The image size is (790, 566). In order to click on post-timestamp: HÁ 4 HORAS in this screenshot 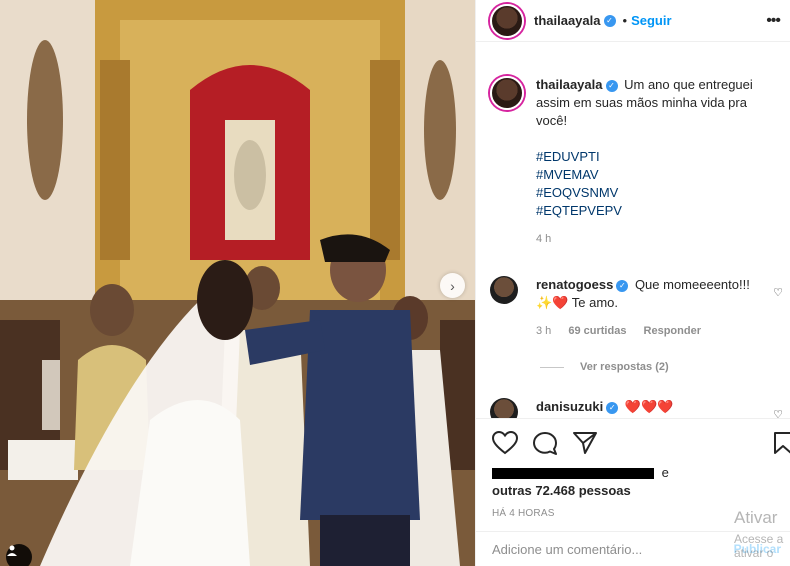, I will do `click(523, 513)`.